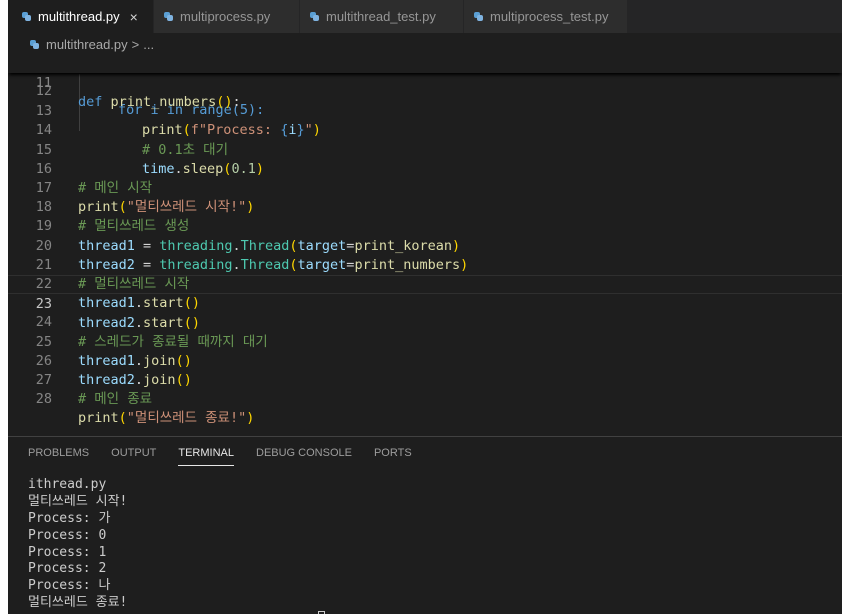  Describe the element at coordinates (78, 603) in the screenshot. I see `terminal-line: 멀티쓰레드 종료!` at that location.